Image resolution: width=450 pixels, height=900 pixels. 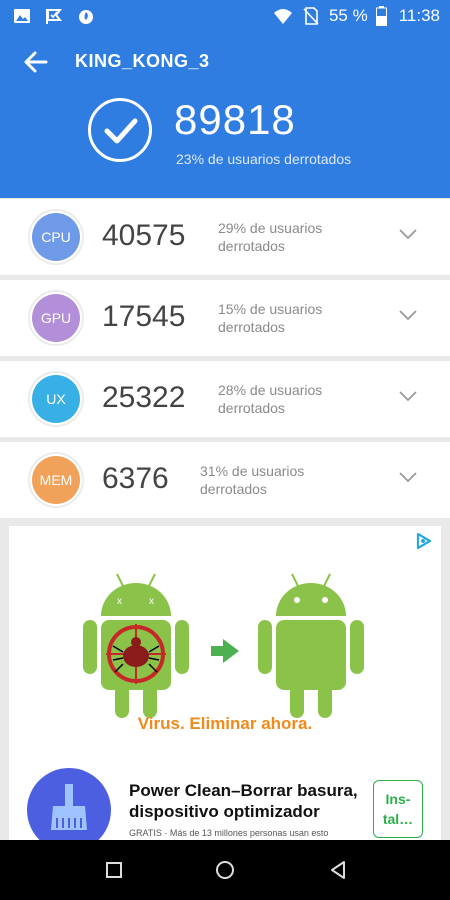 What do you see at coordinates (270, 399) in the screenshot?
I see `ux-desc: 28% de usuarios derrotados` at bounding box center [270, 399].